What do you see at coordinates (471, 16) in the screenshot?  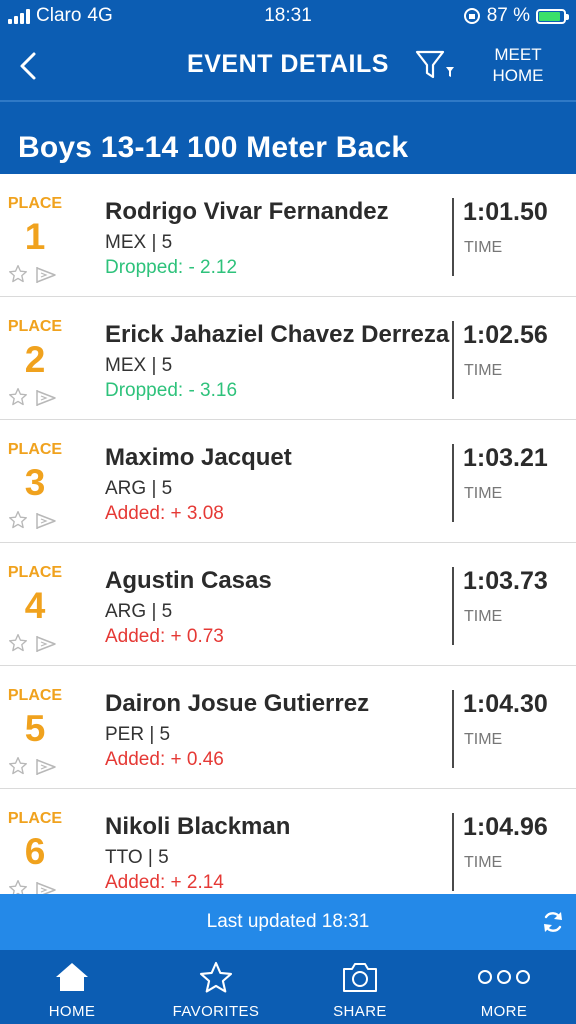 I see `orientation-lock-icon` at bounding box center [471, 16].